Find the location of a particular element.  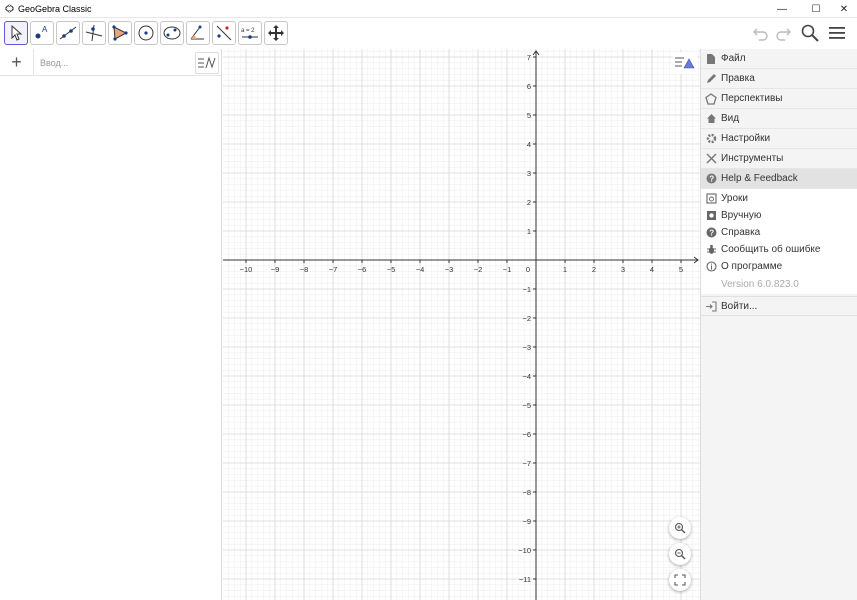

line-tool is located at coordinates (68, 33).